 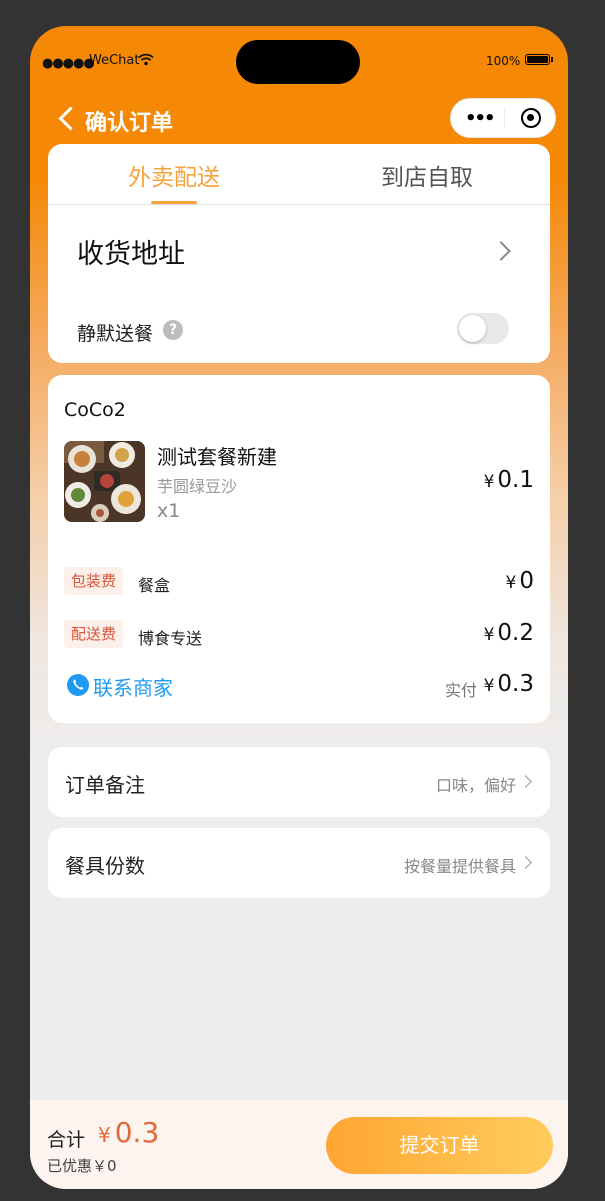 I want to click on tabs-divider, so click(x=299, y=204).